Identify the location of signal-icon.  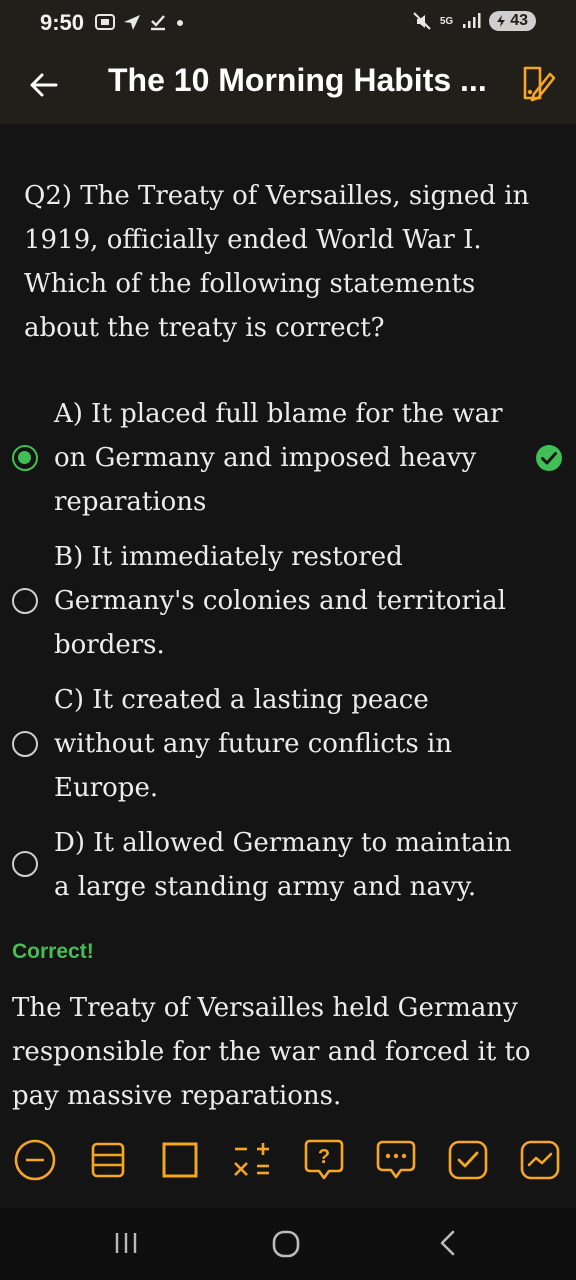
(472, 20).